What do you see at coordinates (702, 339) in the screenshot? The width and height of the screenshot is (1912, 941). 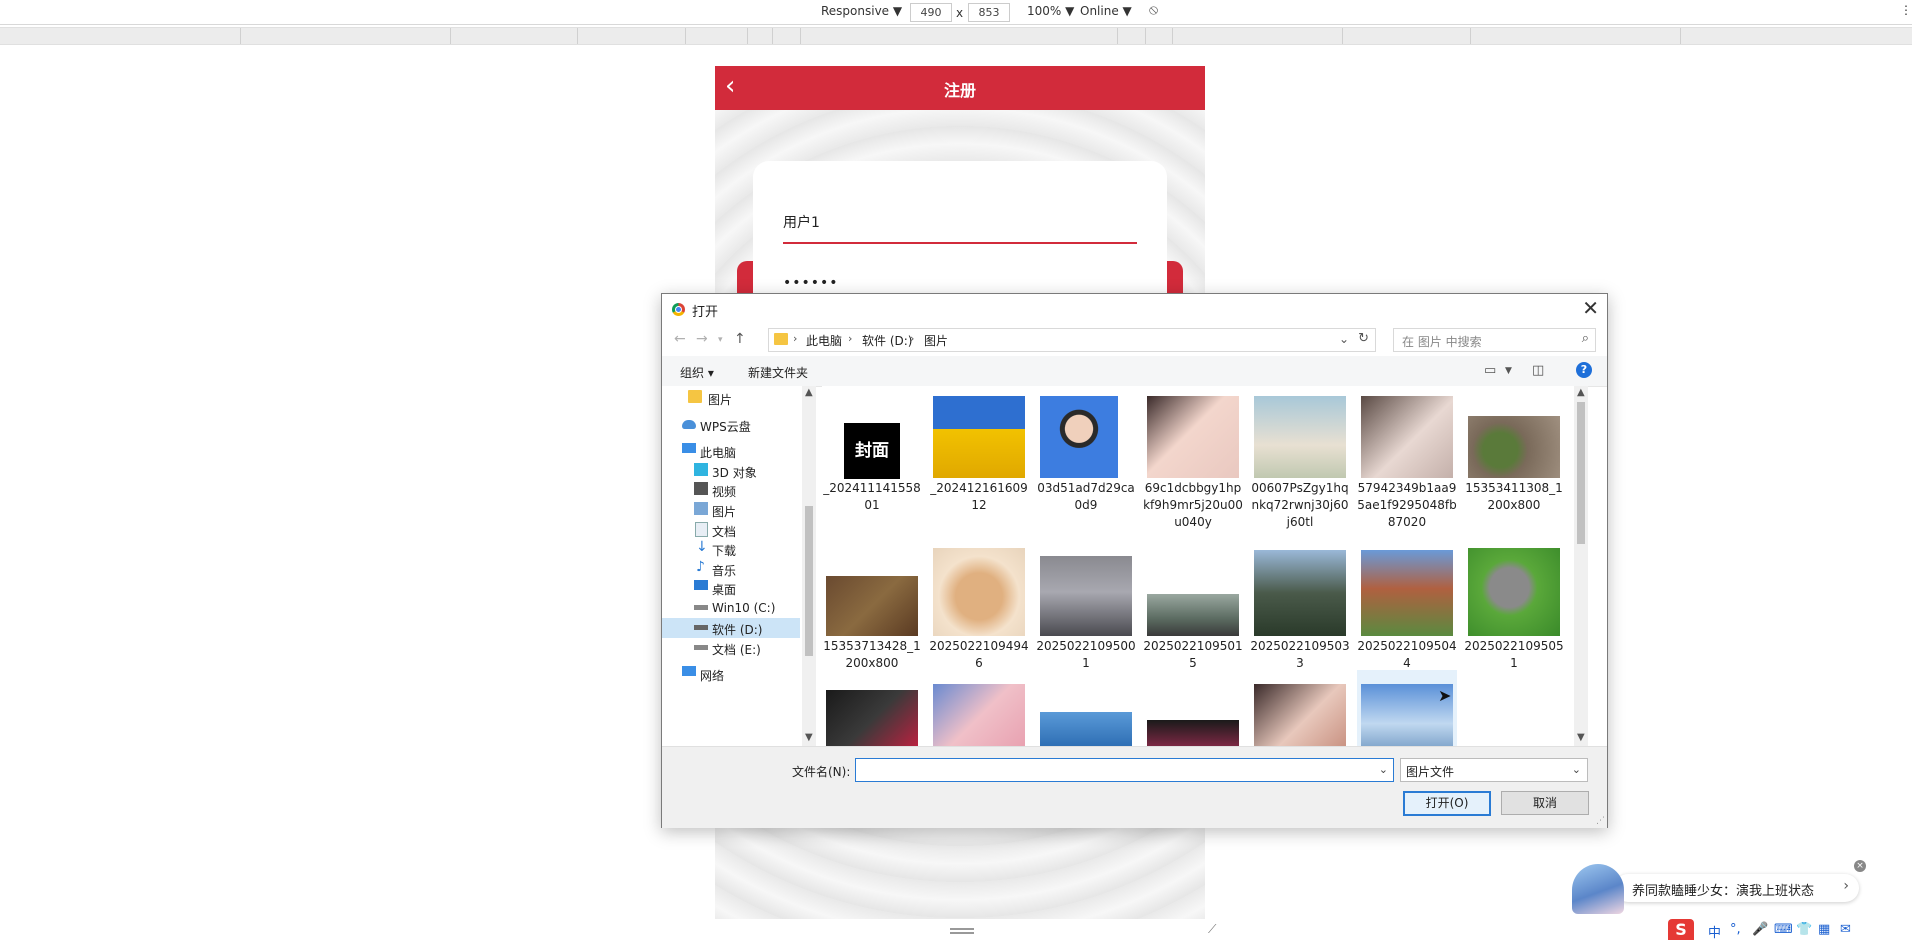 I see `forward-arrow-icon: →` at bounding box center [702, 339].